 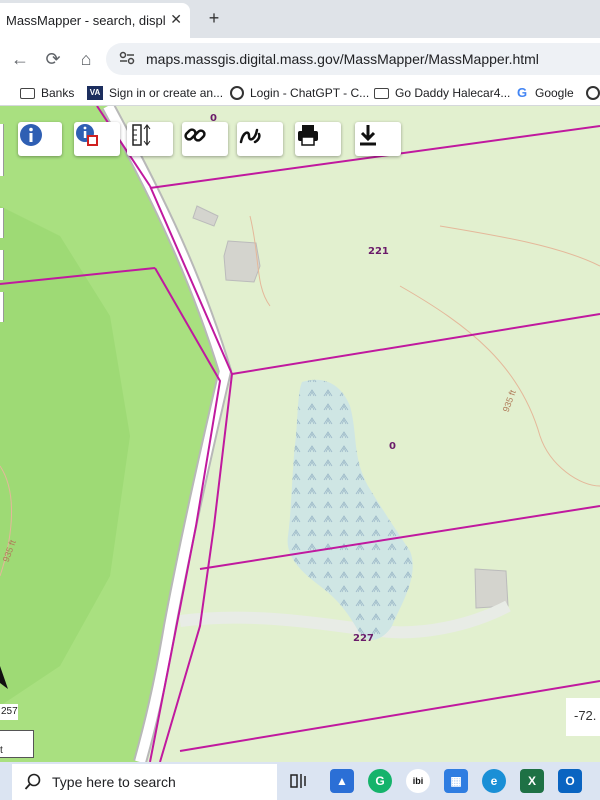 I want to click on bookmark-banks: Banks, so click(x=47, y=93).